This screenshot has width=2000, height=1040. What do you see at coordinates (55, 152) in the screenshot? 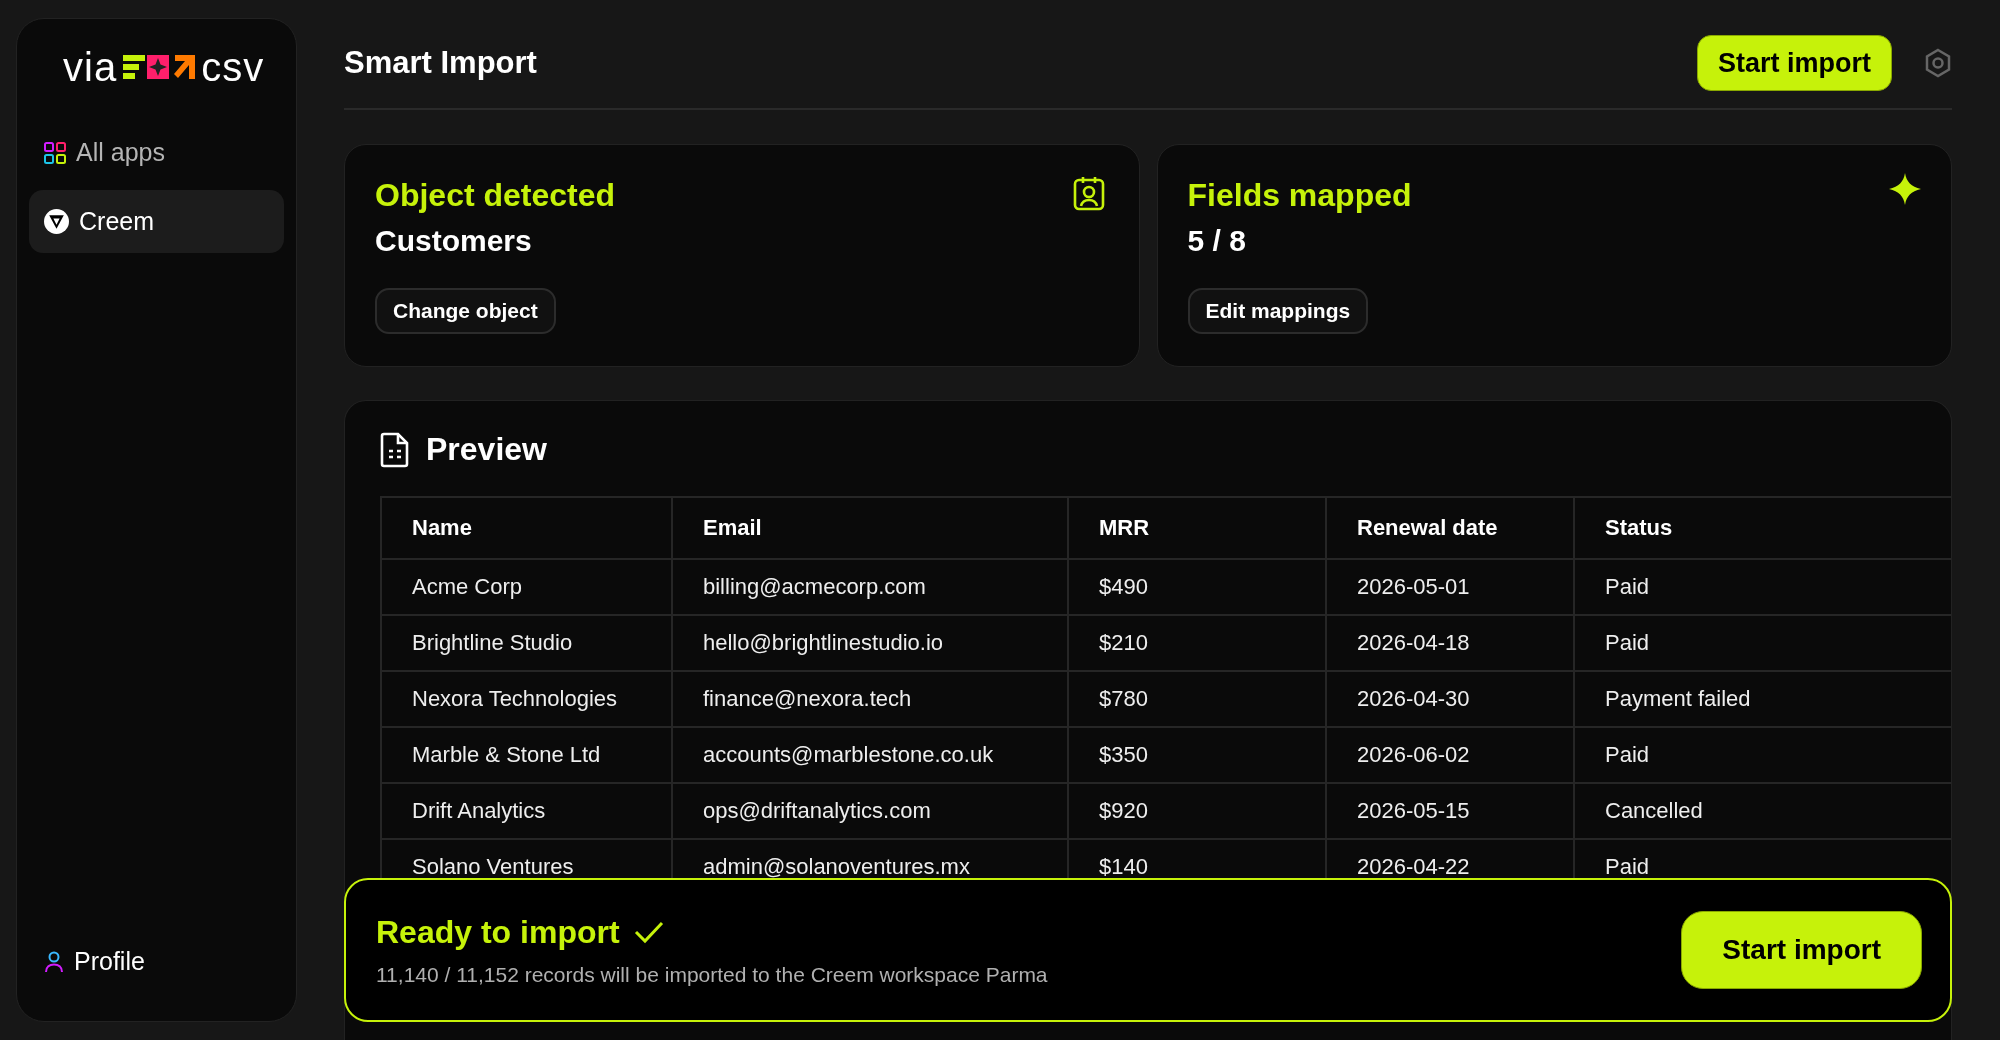
I see `apps-grid-icon` at bounding box center [55, 152].